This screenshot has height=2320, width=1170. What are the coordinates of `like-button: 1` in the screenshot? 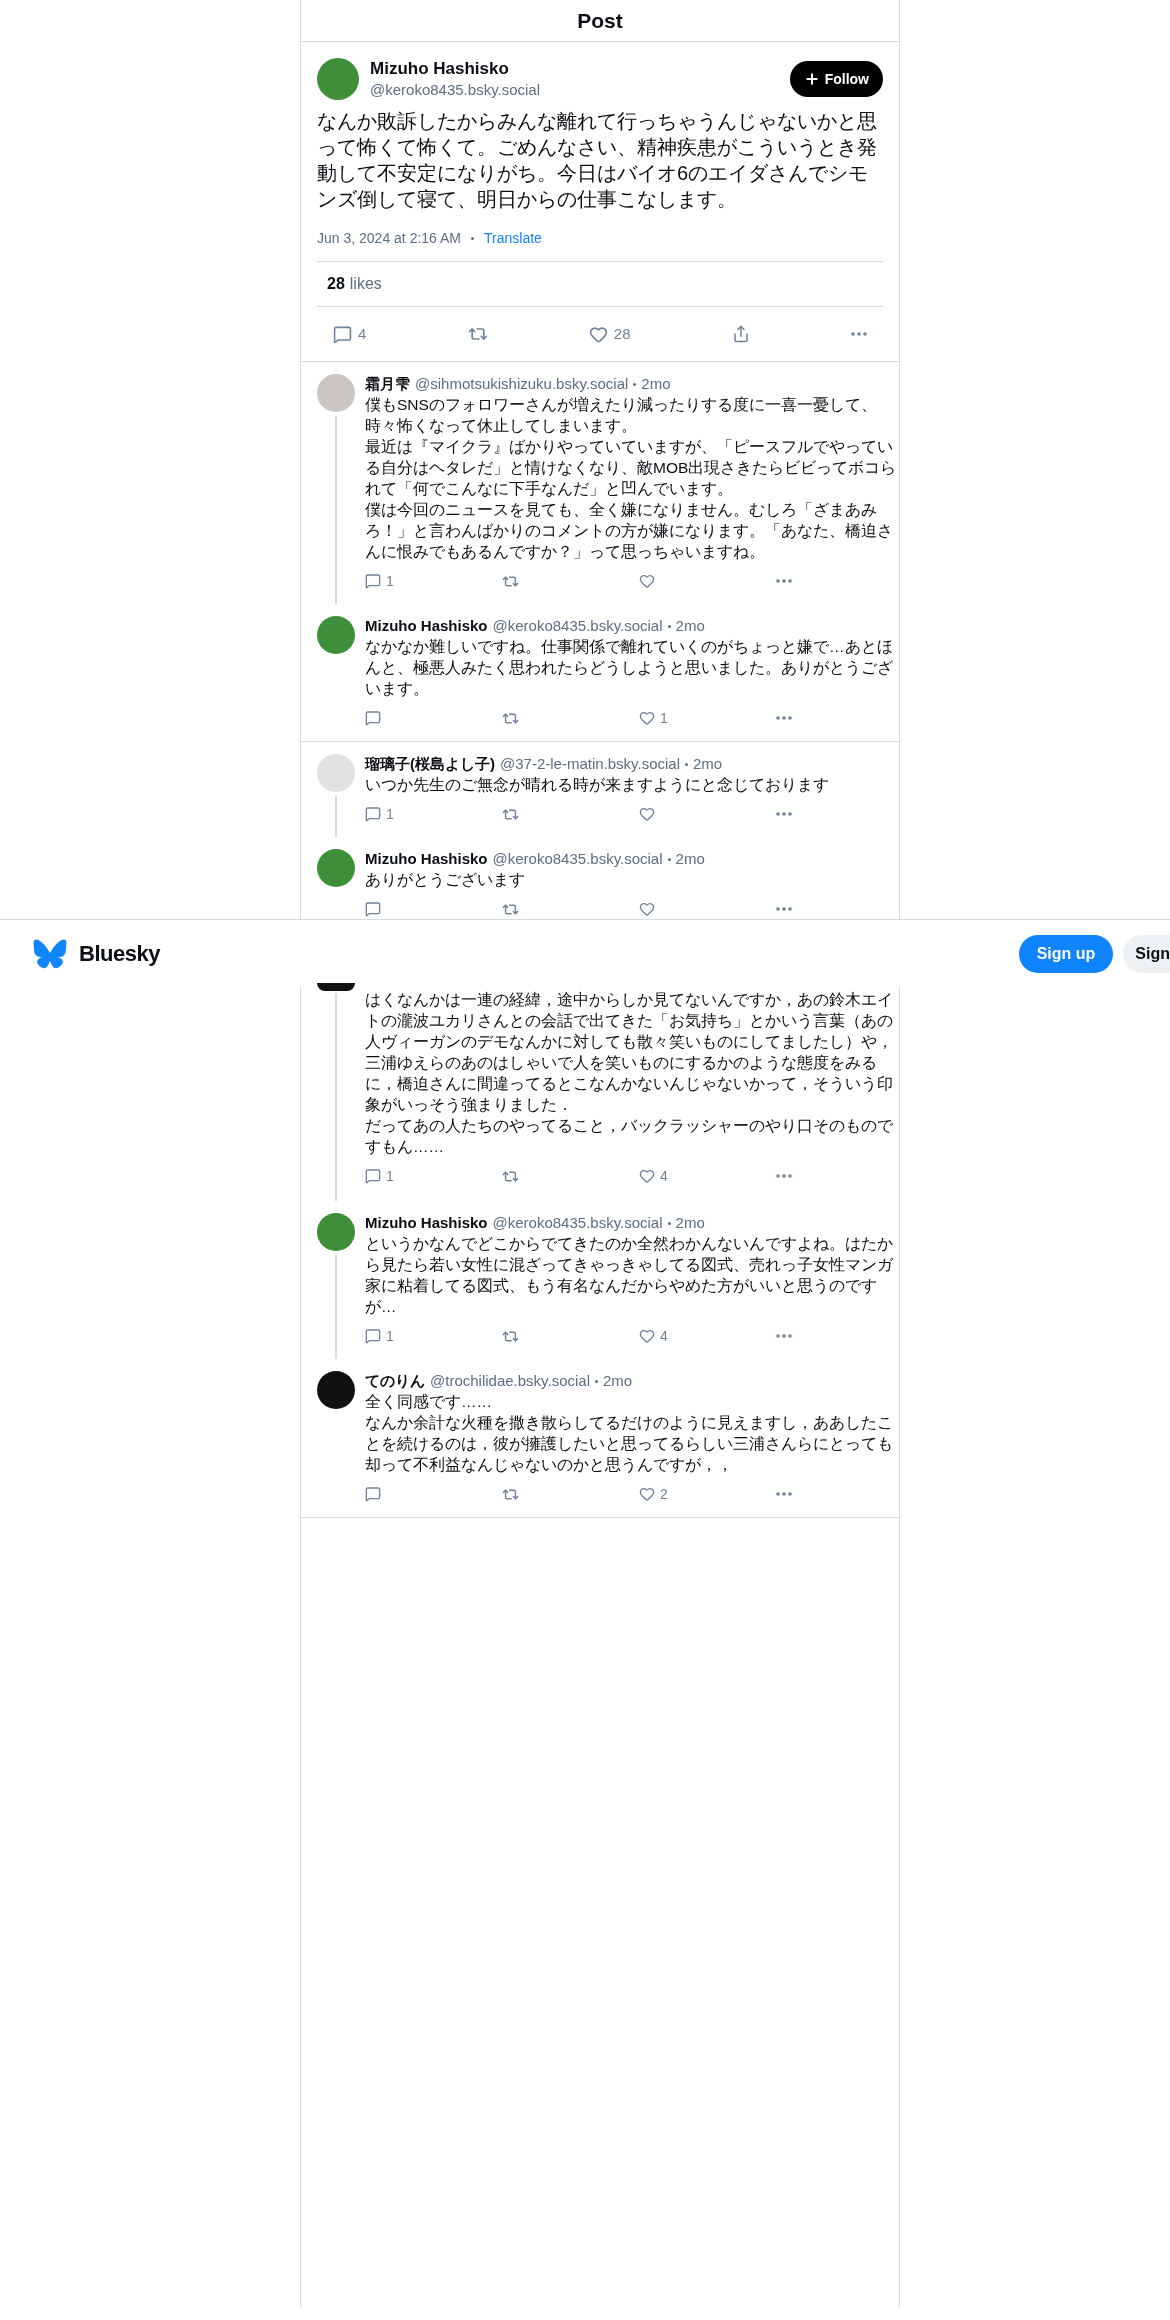 It's located at (653, 718).